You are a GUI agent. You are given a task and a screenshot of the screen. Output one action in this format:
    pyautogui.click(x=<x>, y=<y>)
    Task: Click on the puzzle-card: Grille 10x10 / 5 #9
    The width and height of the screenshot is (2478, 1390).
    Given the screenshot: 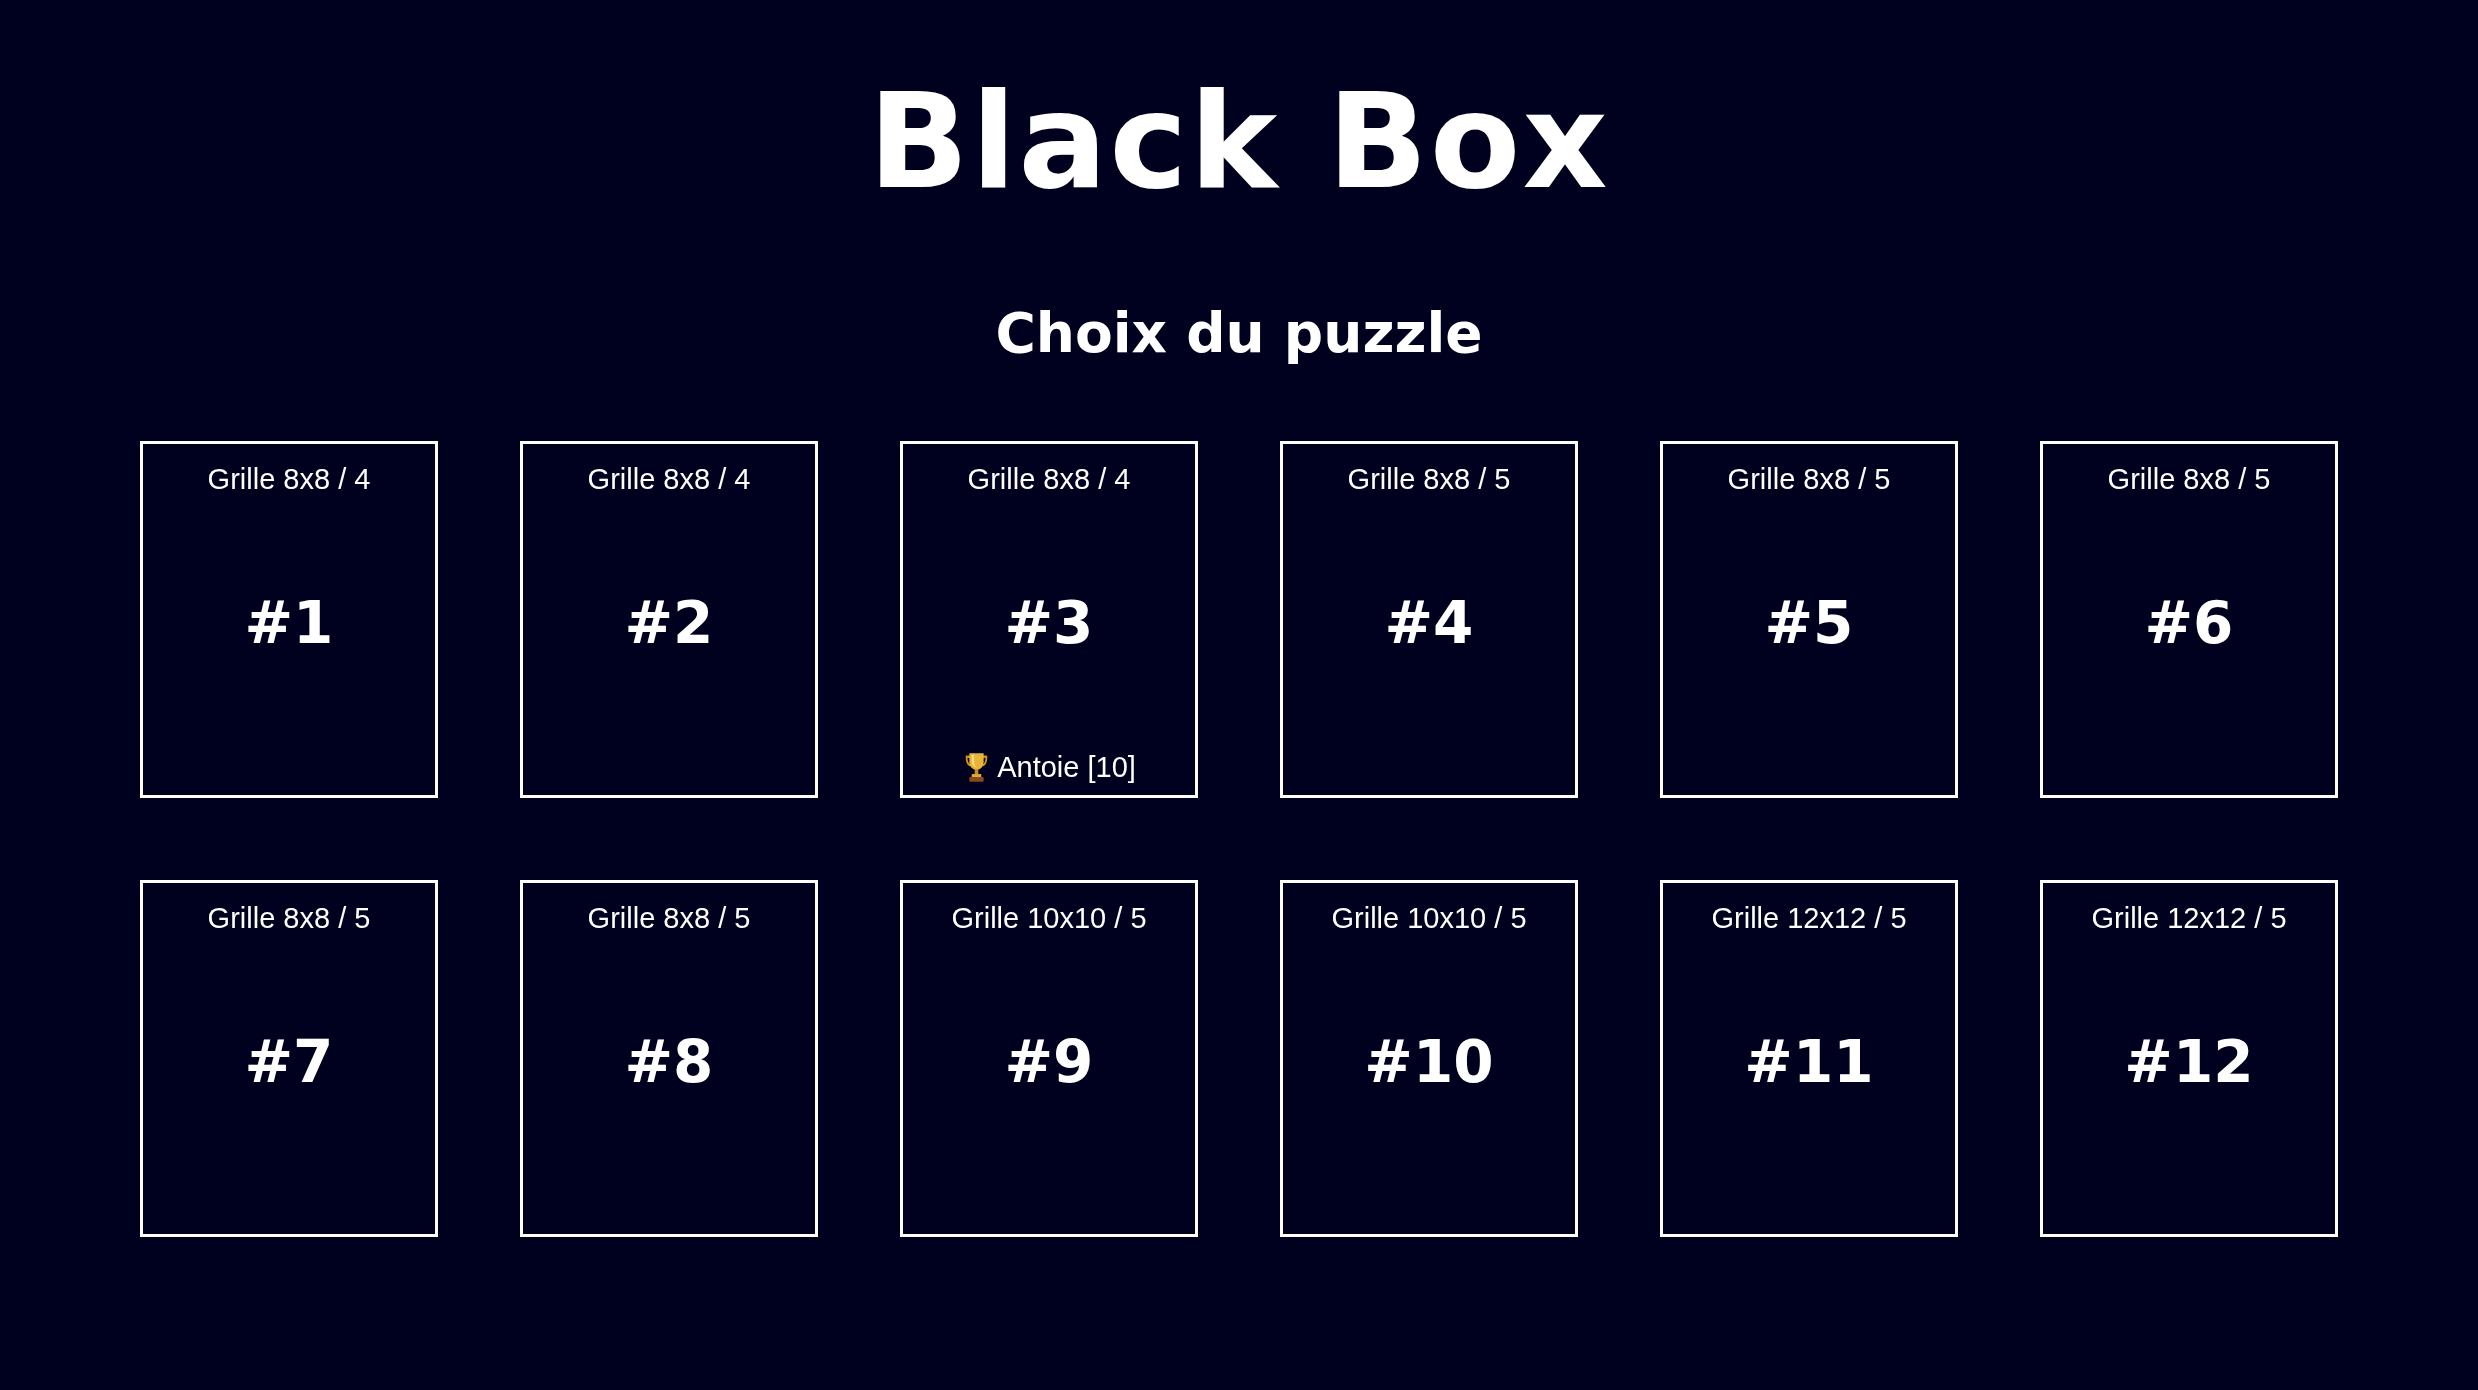 What is the action you would take?
    pyautogui.click(x=1049, y=1059)
    